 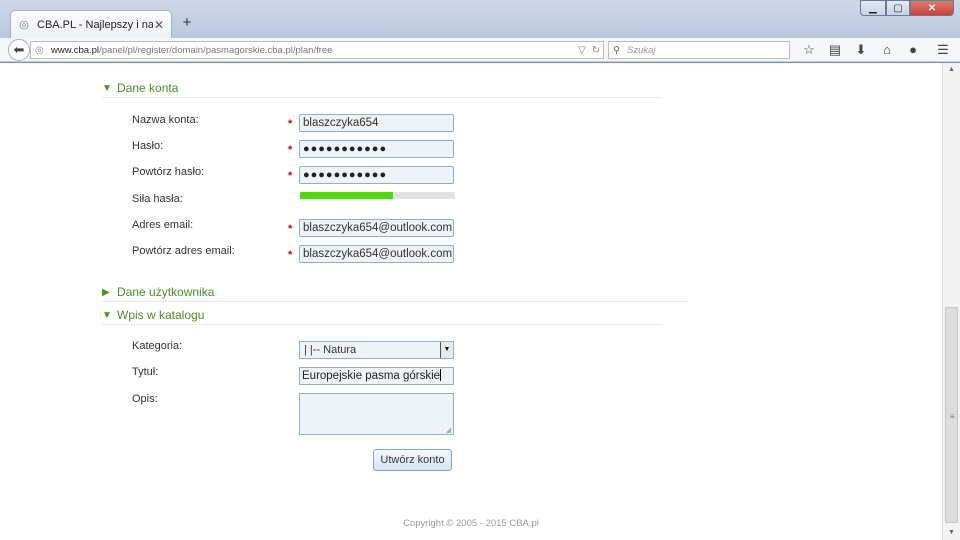 I want to click on browser-tab: ◎ CBA.PL - Najlepszy i najpo... ✕, so click(x=91, y=24).